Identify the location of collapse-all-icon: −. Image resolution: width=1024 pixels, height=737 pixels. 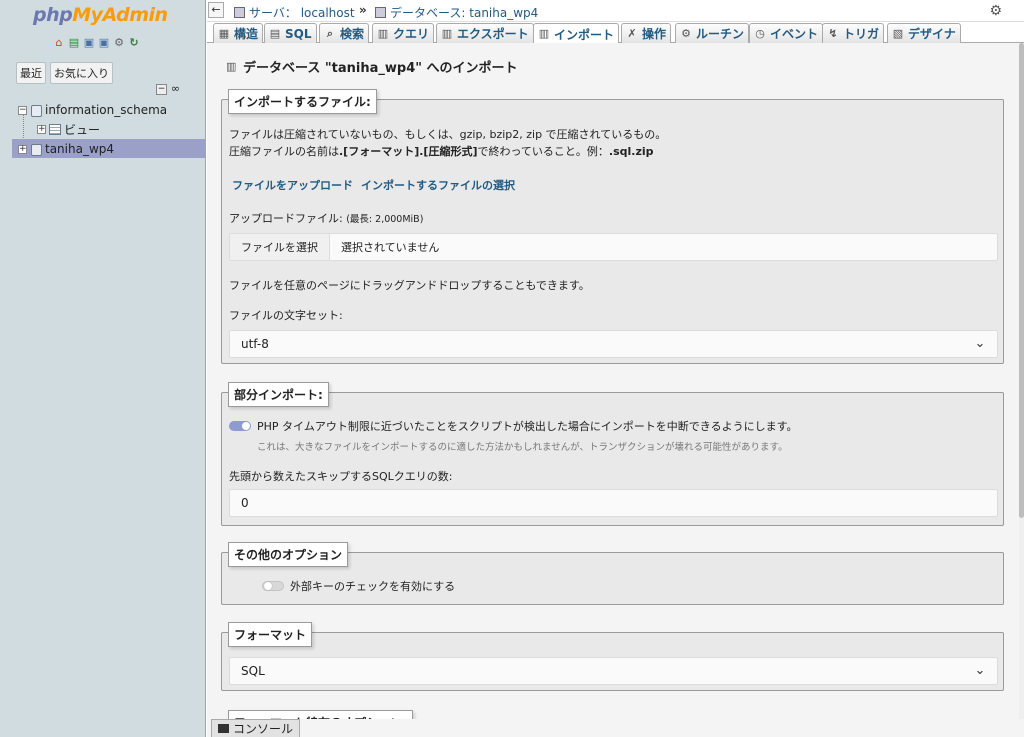
(161, 89).